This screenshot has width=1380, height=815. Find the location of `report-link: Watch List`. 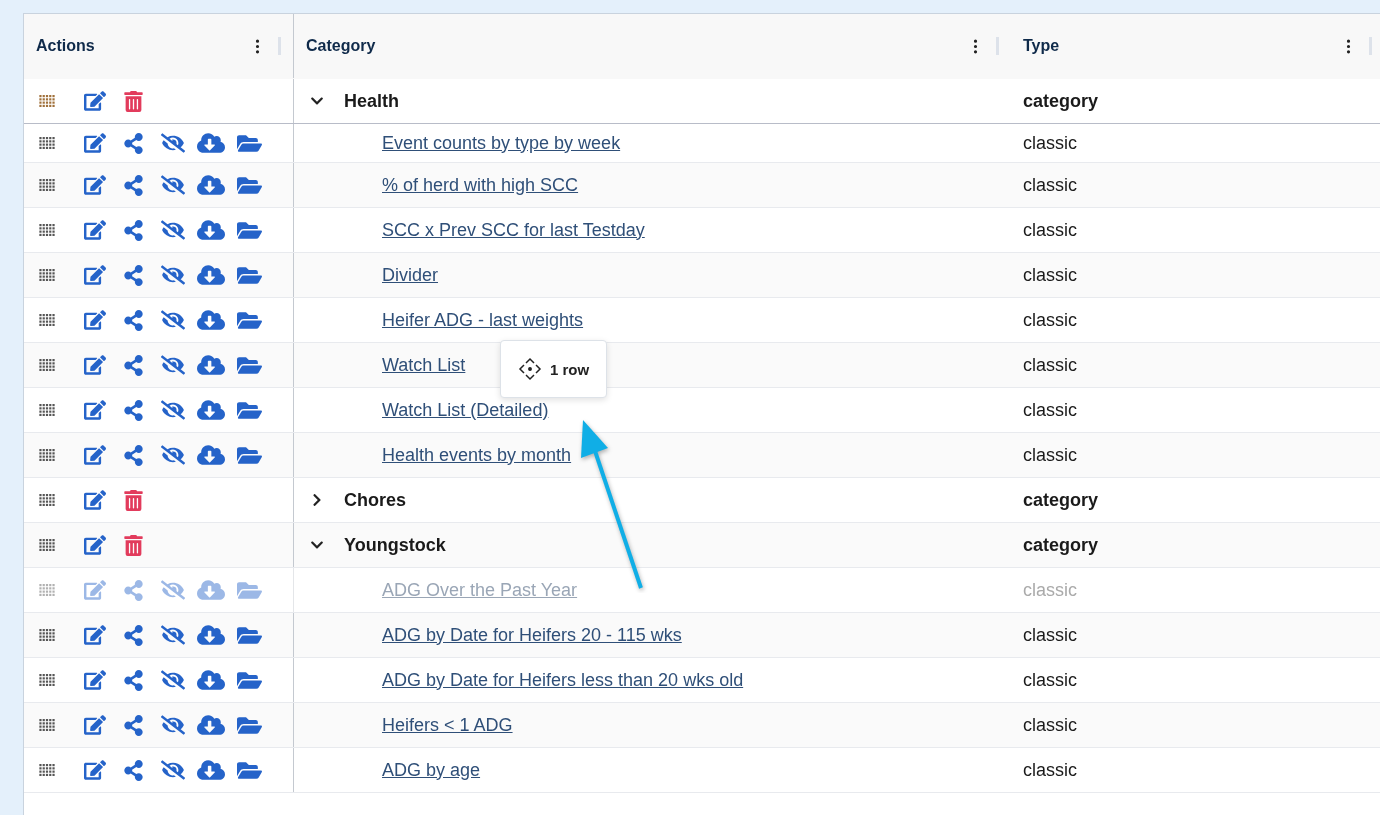

report-link: Watch List is located at coordinates (424, 365).